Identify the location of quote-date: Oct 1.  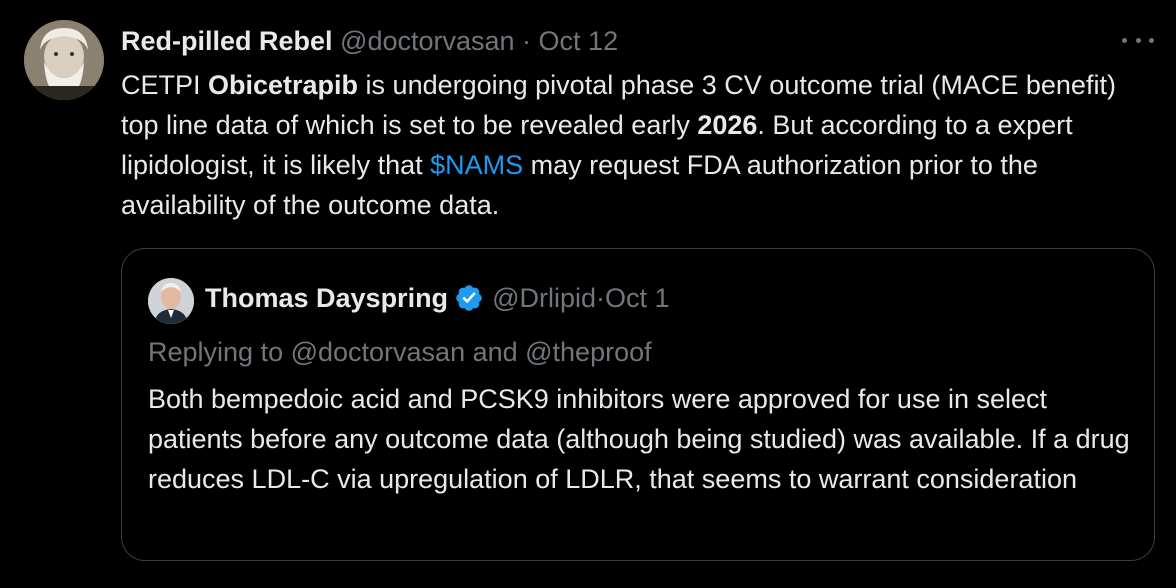
(637, 298).